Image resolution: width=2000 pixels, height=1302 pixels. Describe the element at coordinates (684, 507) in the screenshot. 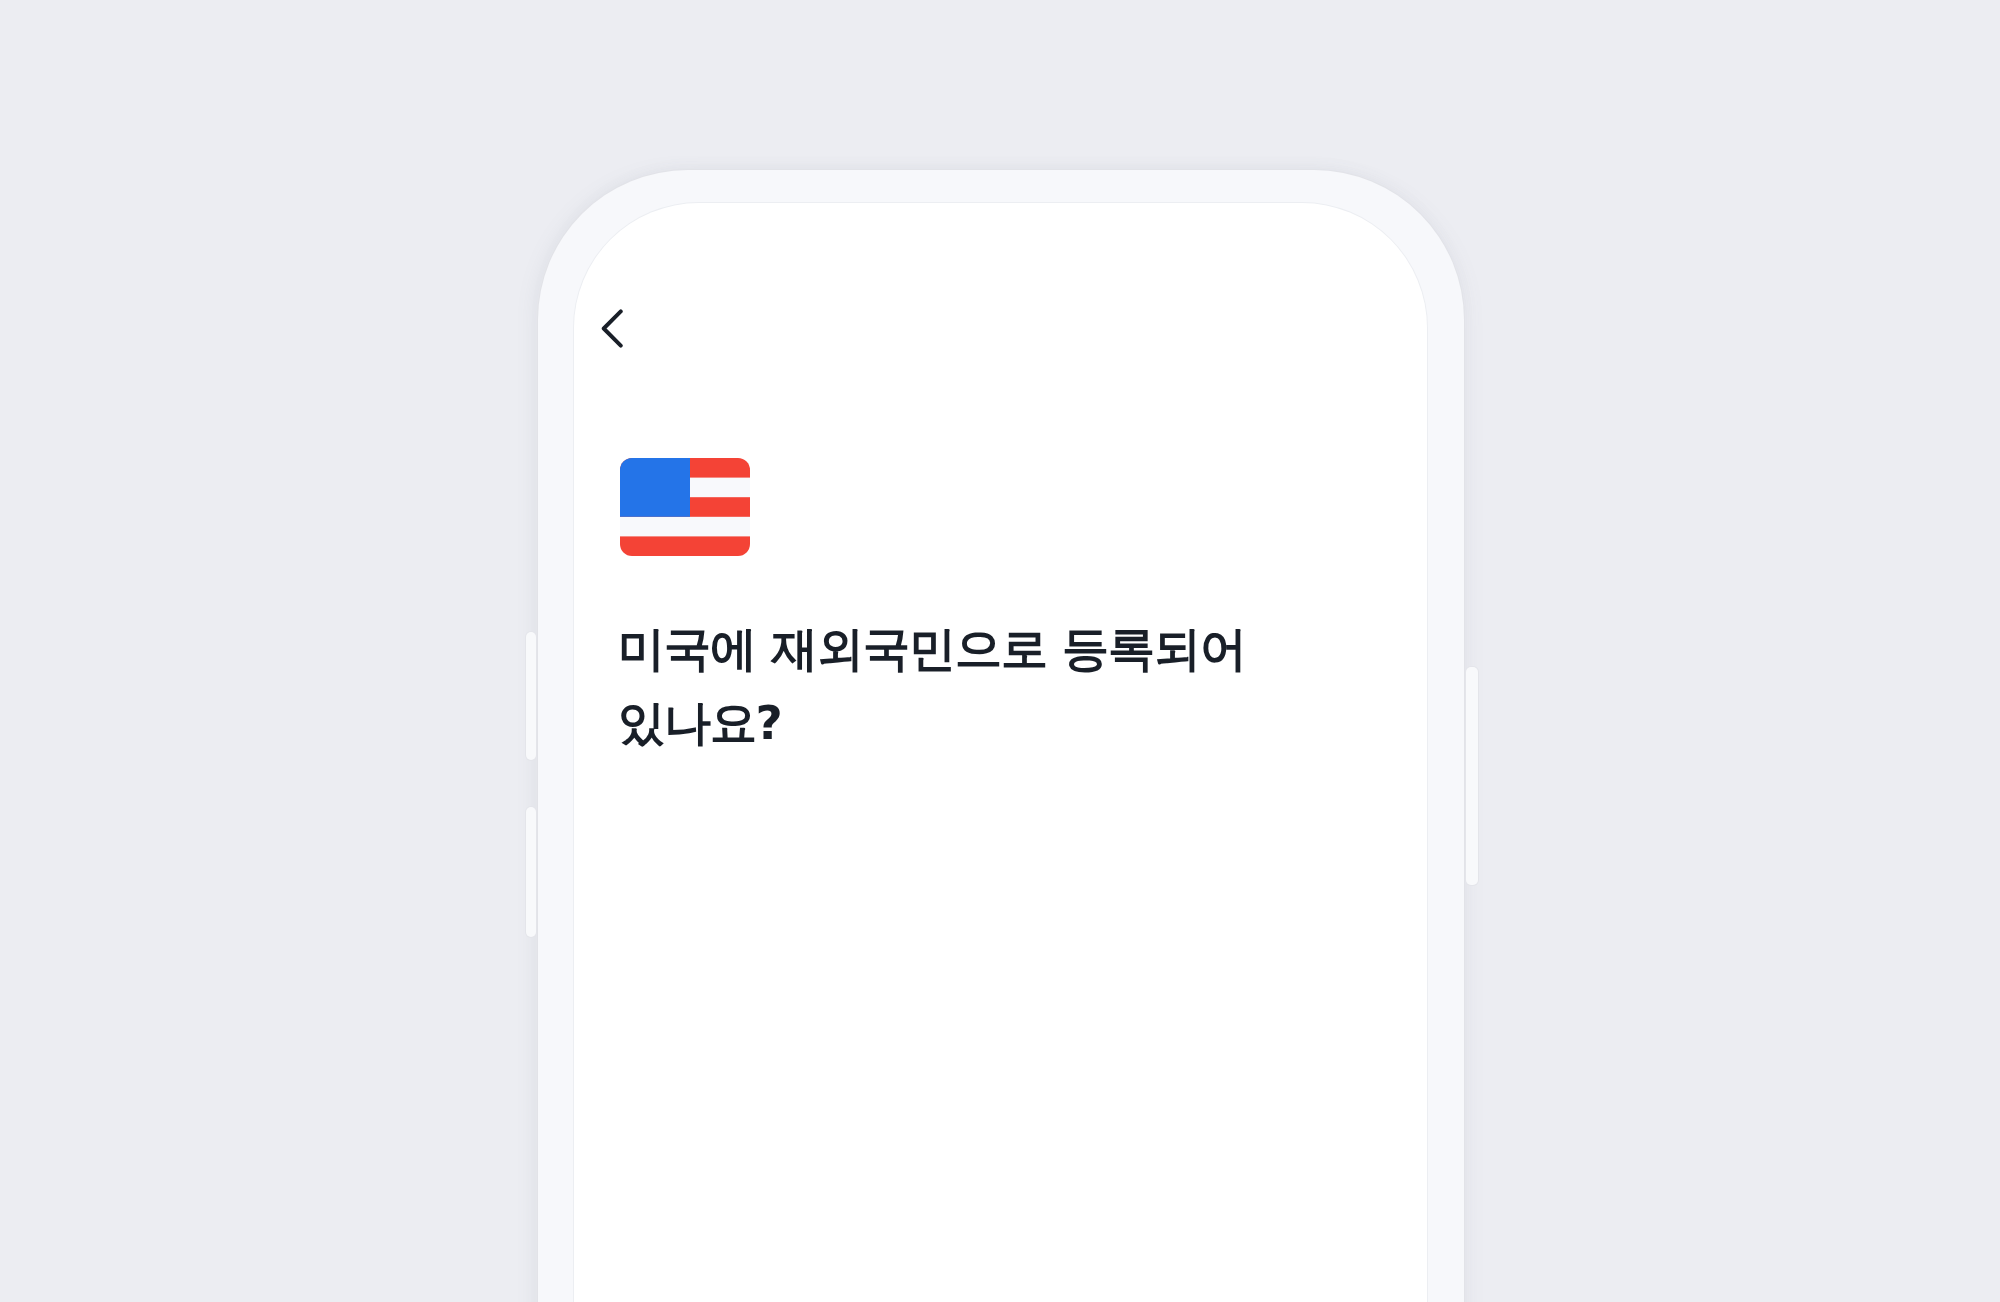

I see `flag-icon` at that location.